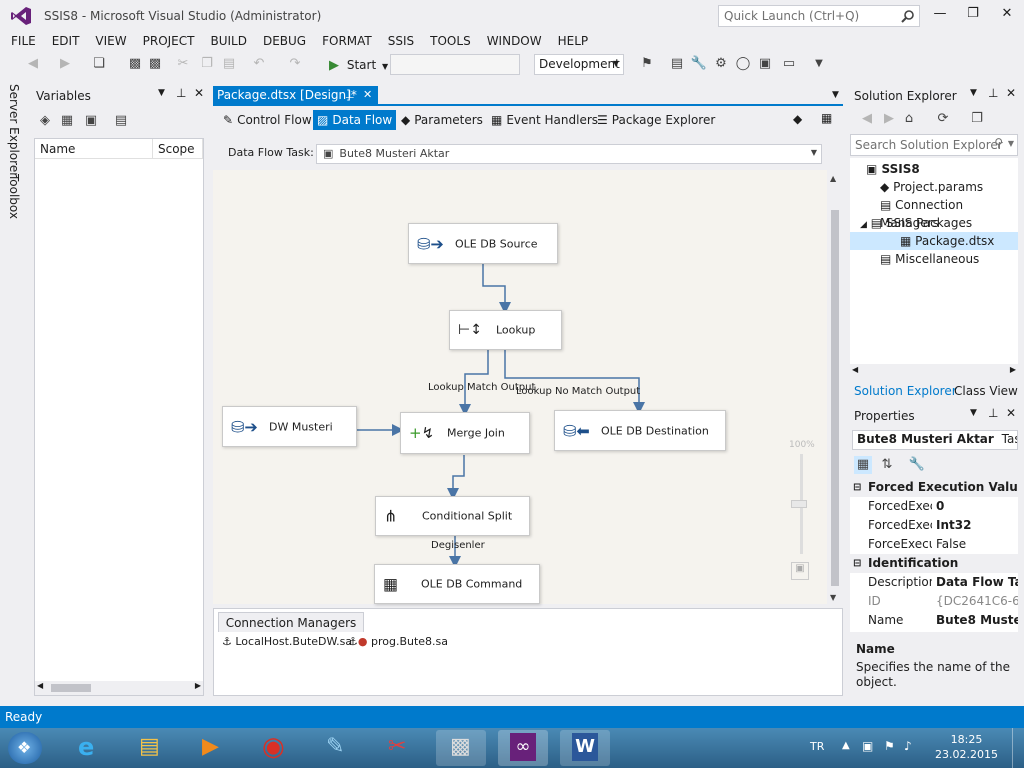  I want to click on chrome-icon: ◉, so click(275, 748).